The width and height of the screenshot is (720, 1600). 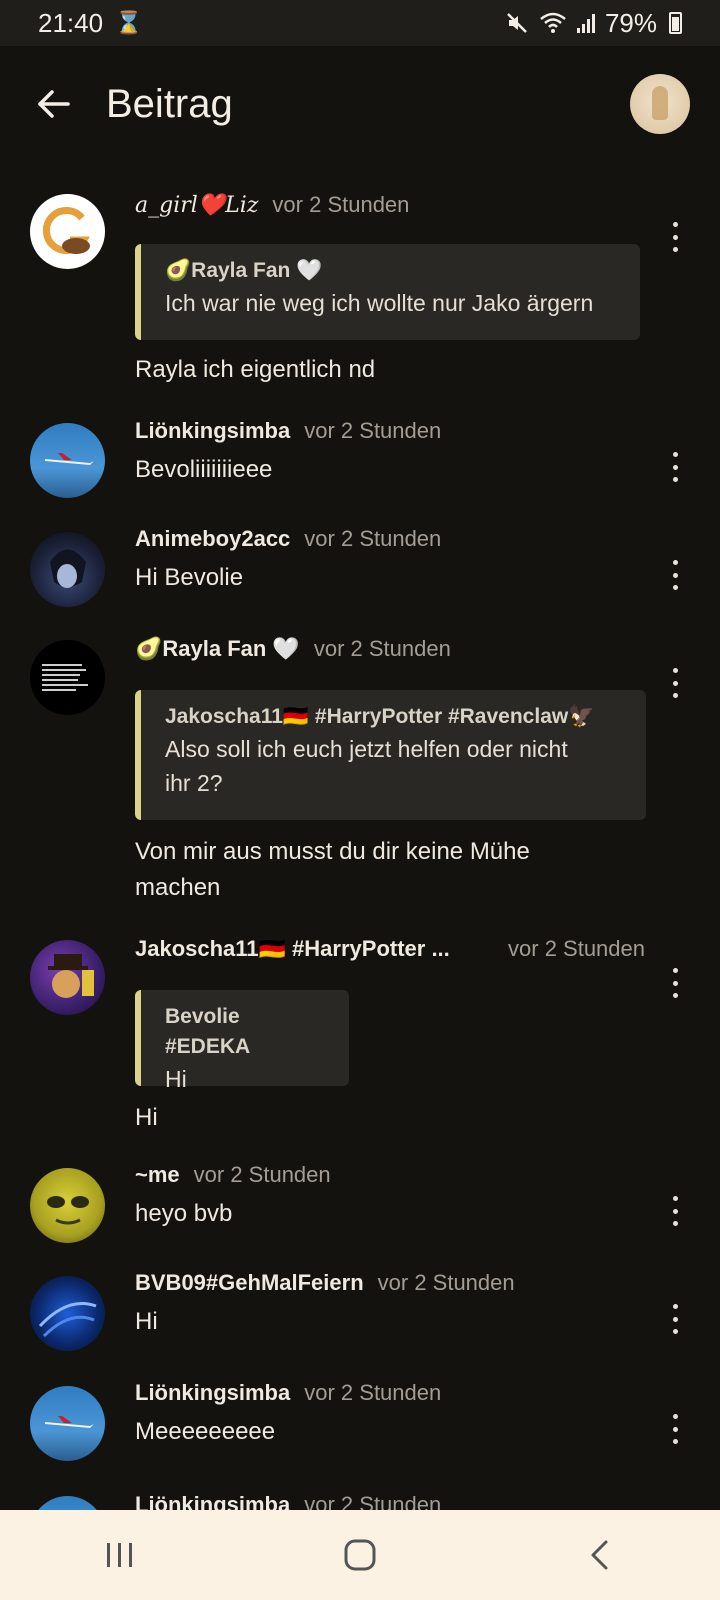 I want to click on page-title: Beitrag, so click(x=169, y=104).